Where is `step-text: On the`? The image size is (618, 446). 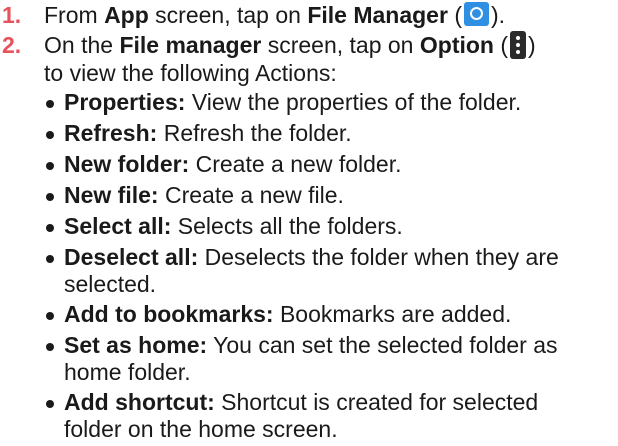
step-text: On the is located at coordinates (82, 45).